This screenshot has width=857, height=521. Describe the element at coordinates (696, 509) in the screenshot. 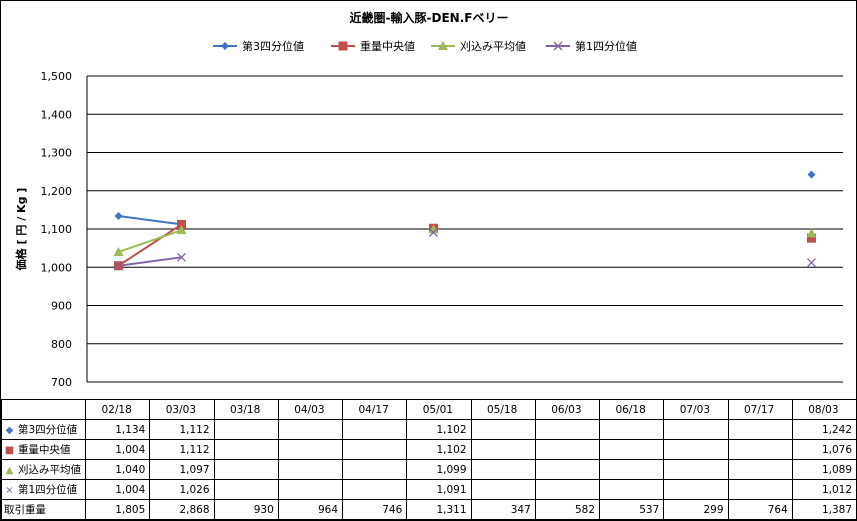

I see `data-label: 299` at that location.